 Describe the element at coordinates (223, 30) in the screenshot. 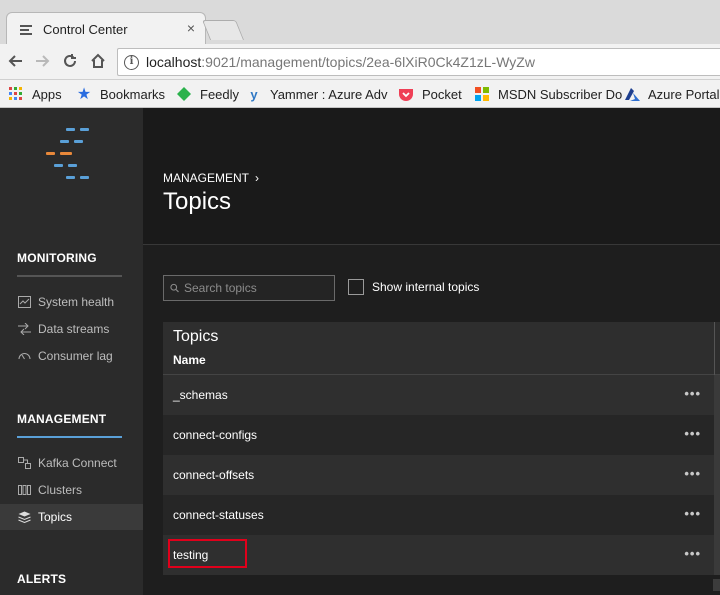

I see `new-tab-button` at that location.